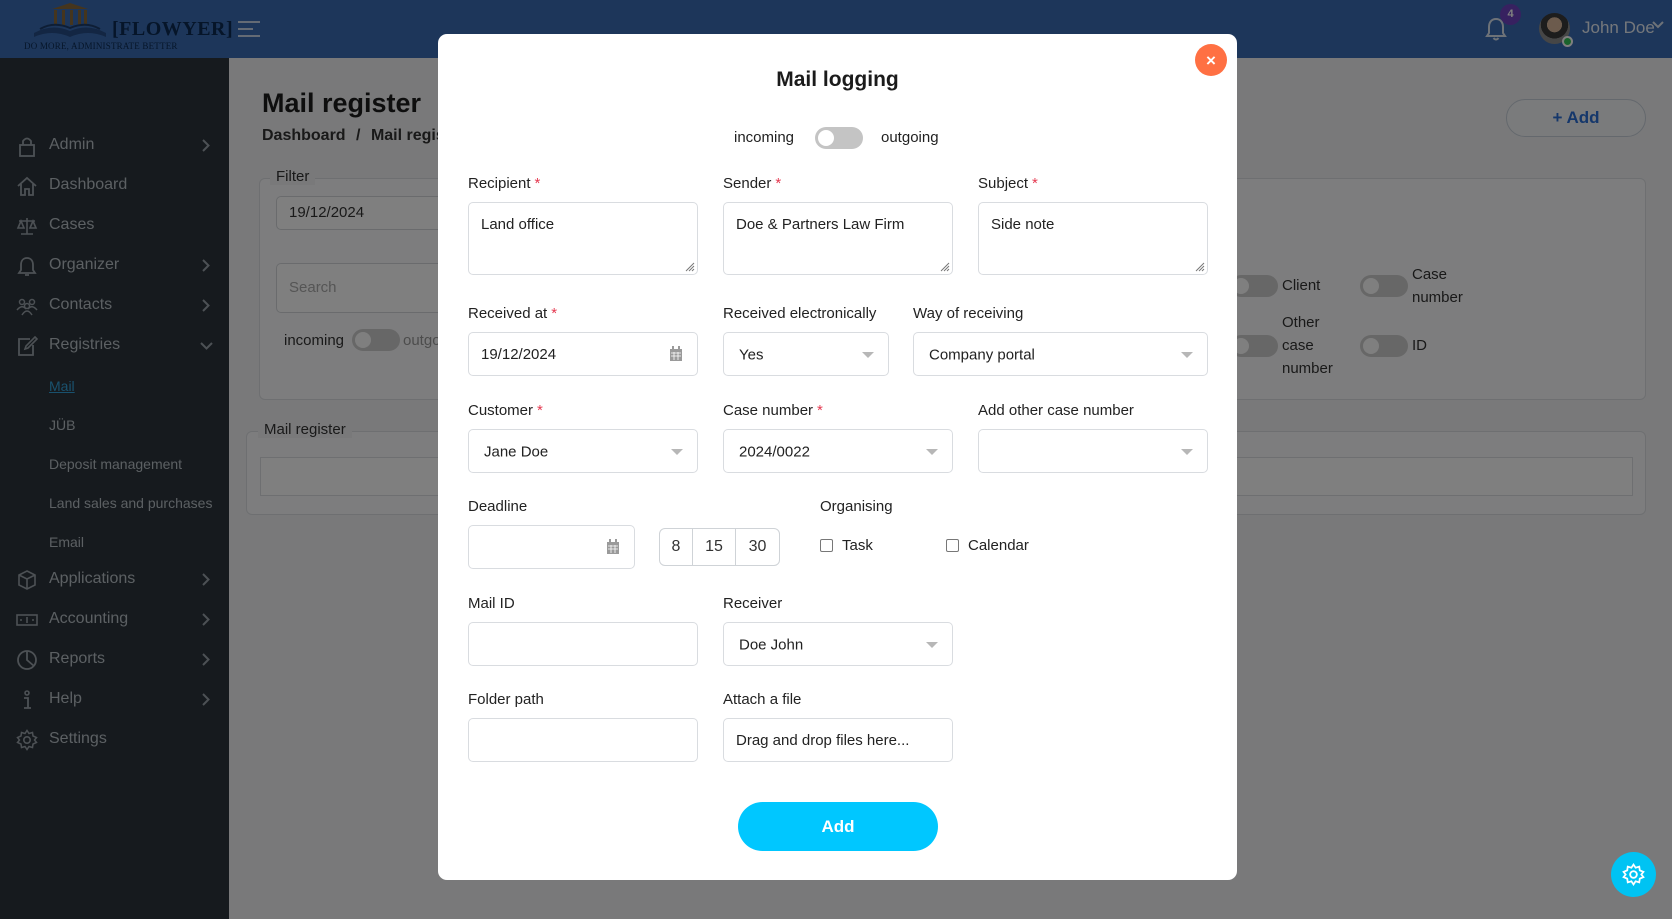  What do you see at coordinates (516, 452) in the screenshot?
I see `customer-value: Jane Doe` at bounding box center [516, 452].